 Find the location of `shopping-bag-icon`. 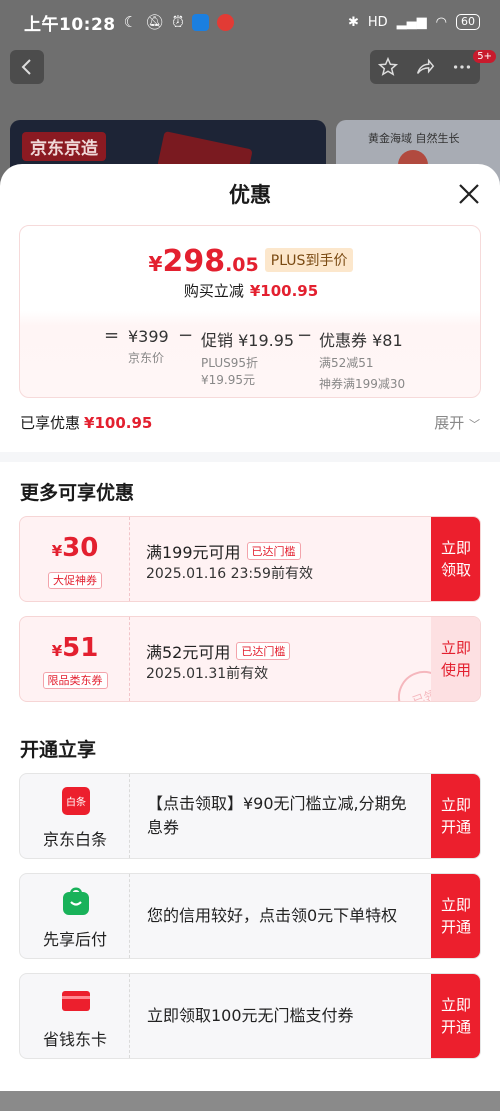

shopping-bag-icon is located at coordinates (76, 901).